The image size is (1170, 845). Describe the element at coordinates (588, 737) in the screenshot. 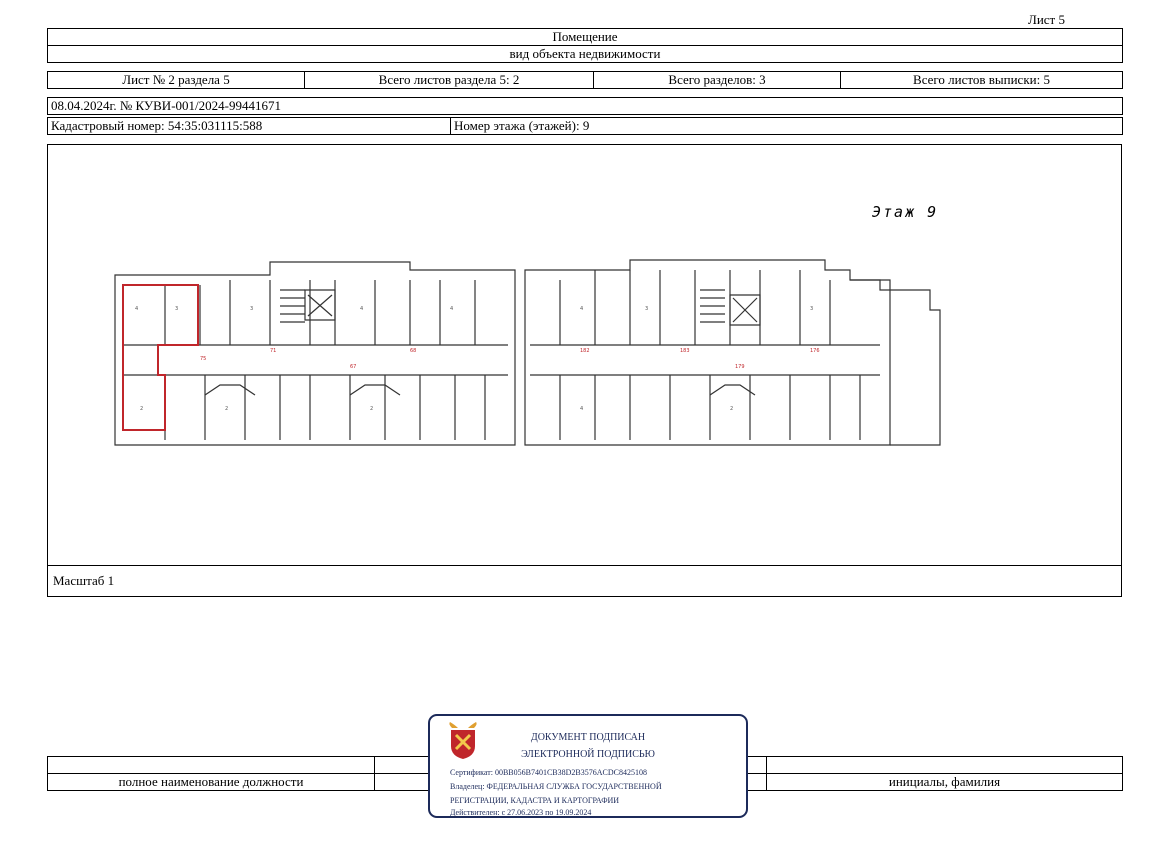

I see `stamp-line-1: ДОКУМЕНТ ПОДПИСАН` at that location.